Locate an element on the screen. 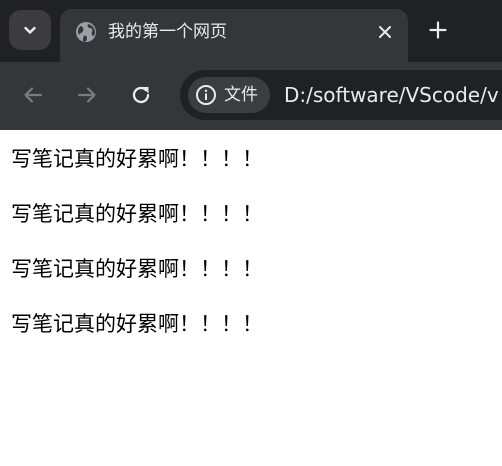 The height and width of the screenshot is (466, 502). site-info-chip: 文件 is located at coordinates (229, 95).